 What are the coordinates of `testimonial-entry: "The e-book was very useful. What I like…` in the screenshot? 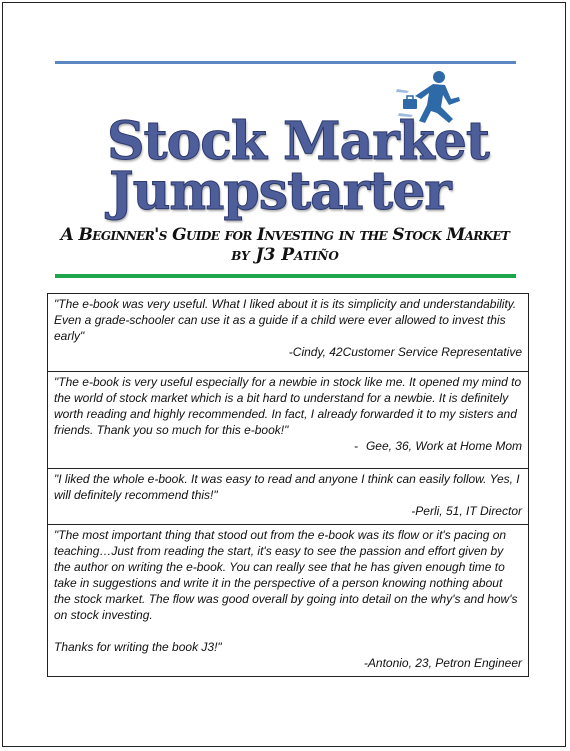 It's located at (288, 333).